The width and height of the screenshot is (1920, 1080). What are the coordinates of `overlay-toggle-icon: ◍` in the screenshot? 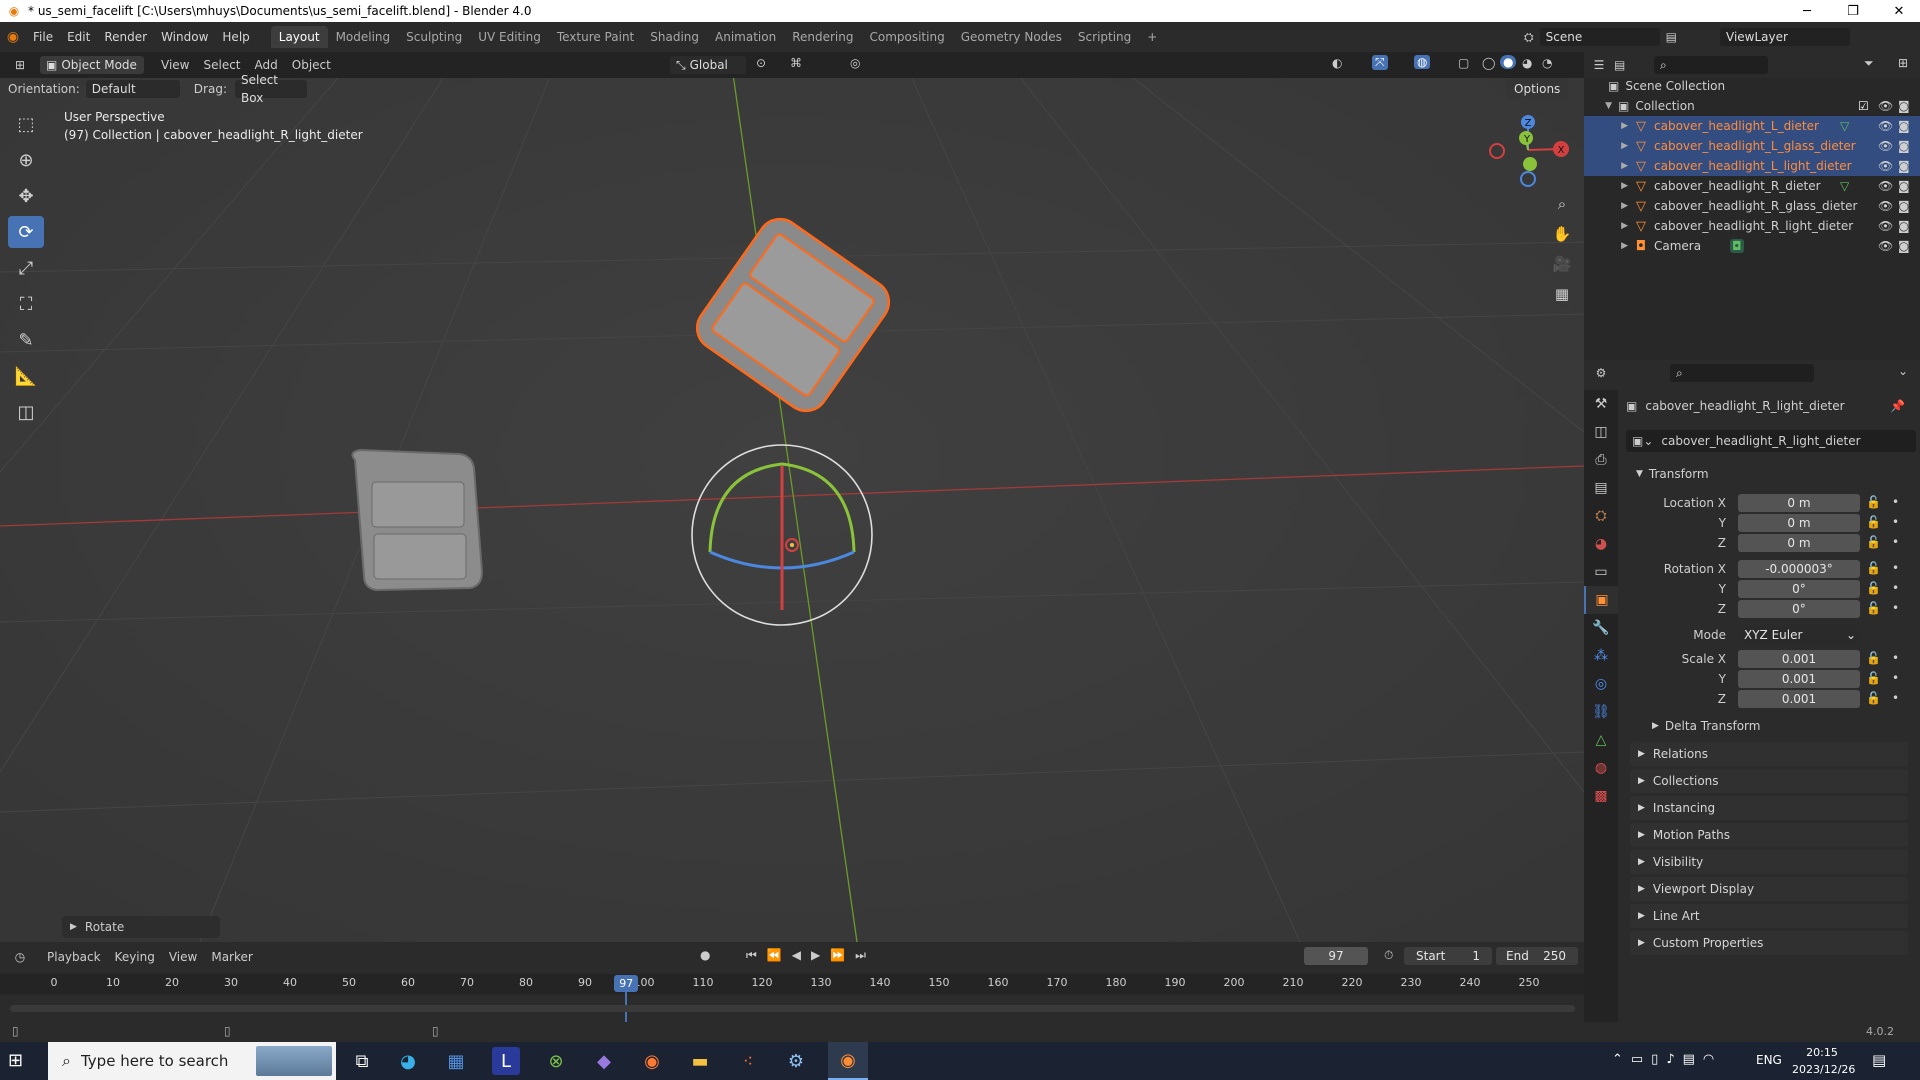 It's located at (1422, 62).